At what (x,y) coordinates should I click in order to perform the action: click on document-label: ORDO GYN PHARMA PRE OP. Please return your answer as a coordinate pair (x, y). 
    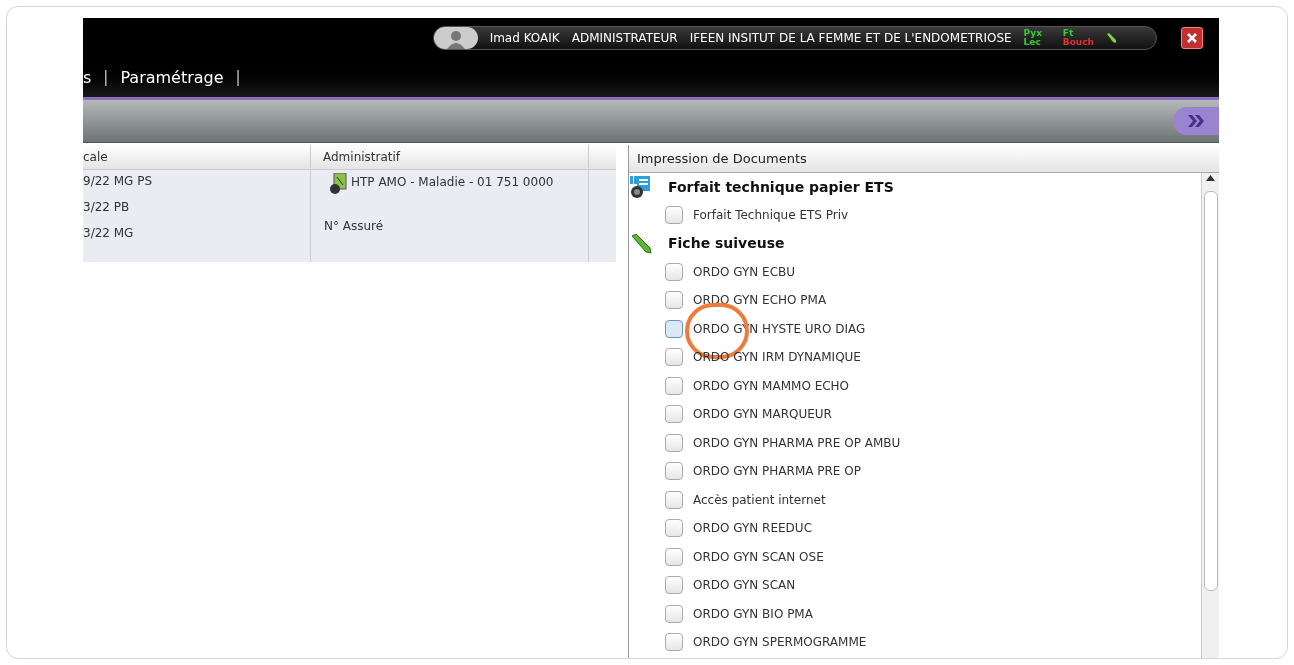
    Looking at the image, I should click on (777, 472).